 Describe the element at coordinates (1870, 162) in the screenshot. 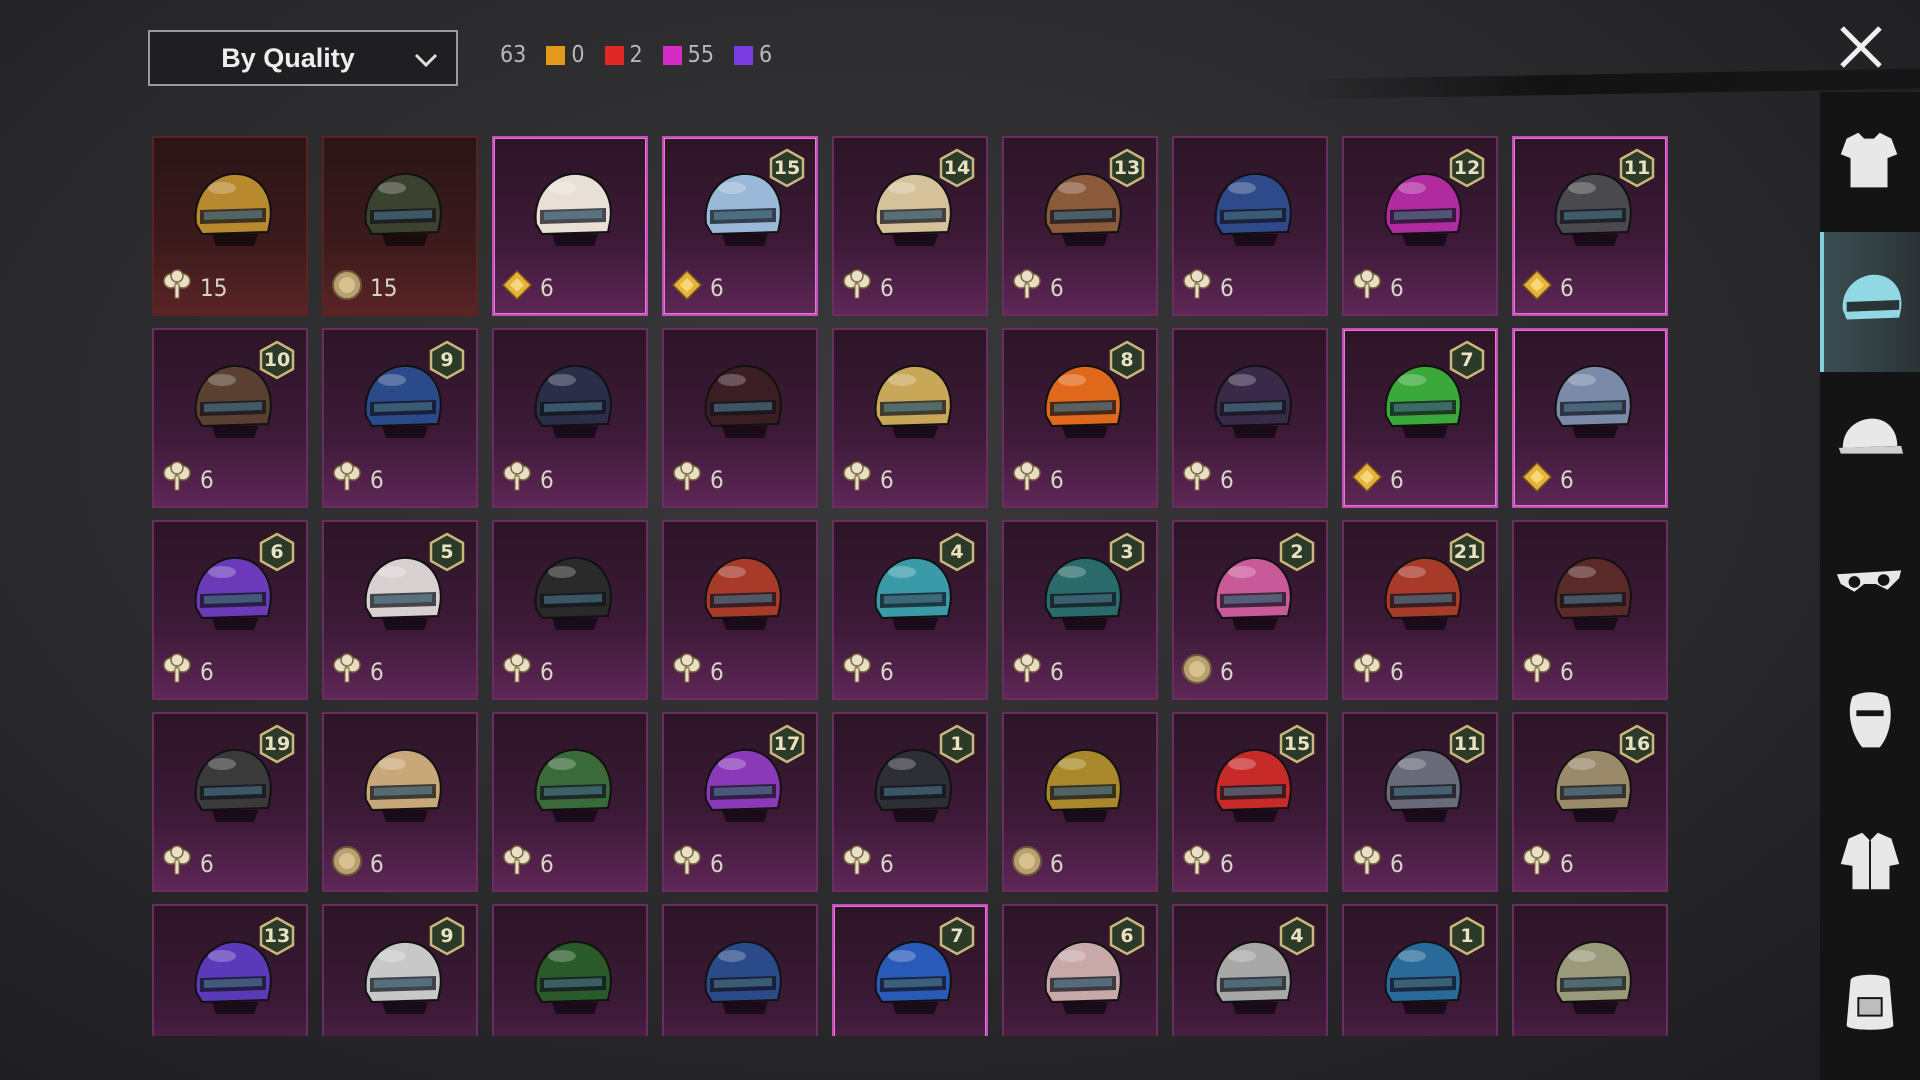

I see `outfit-tab` at that location.